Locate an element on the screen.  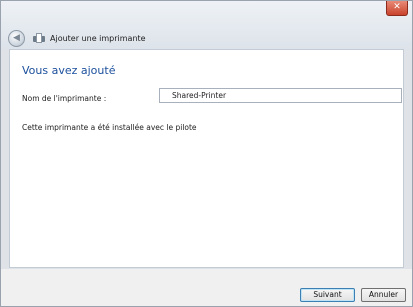
page-heading: Vous avez ajouté is located at coordinates (69, 70).